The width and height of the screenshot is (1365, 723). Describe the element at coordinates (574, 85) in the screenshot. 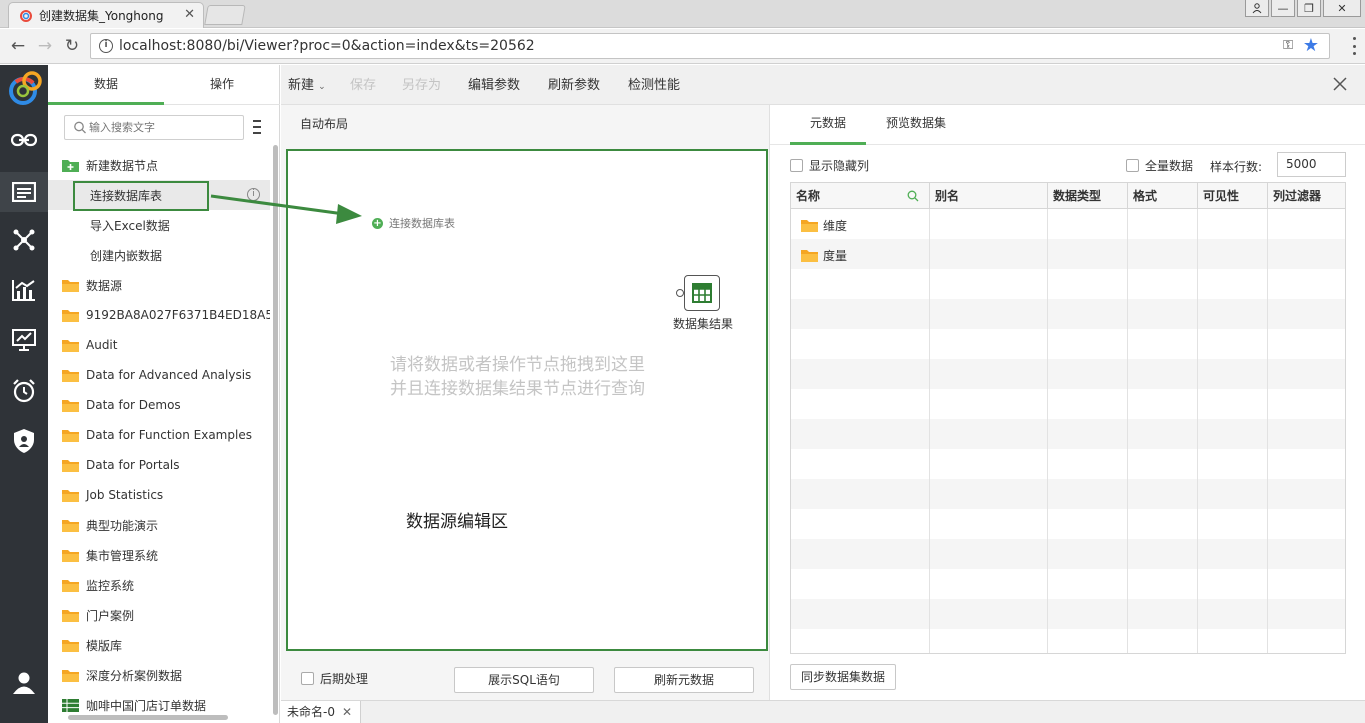

I see `refresh-params-button: 刷新参数` at that location.